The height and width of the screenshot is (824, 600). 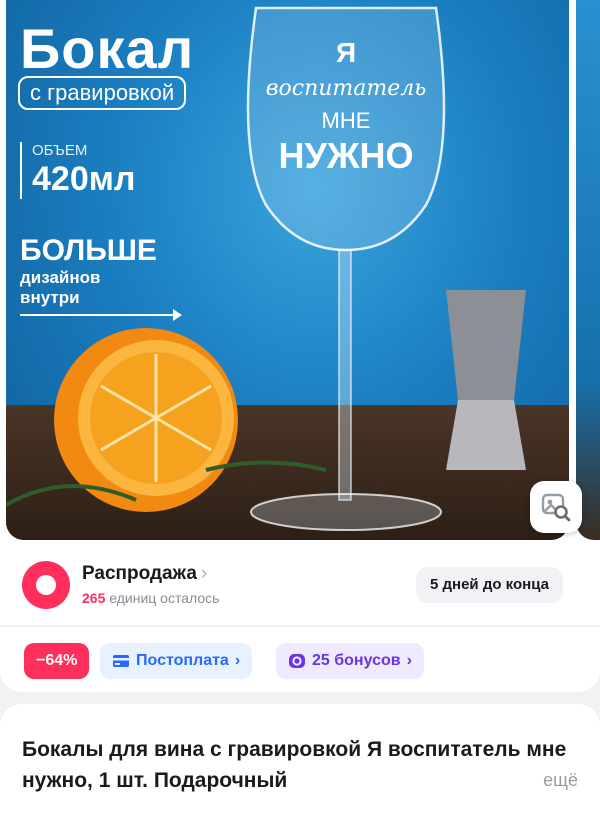 I want to click on days-left-badge: 5 дней до конца, so click(x=489, y=585).